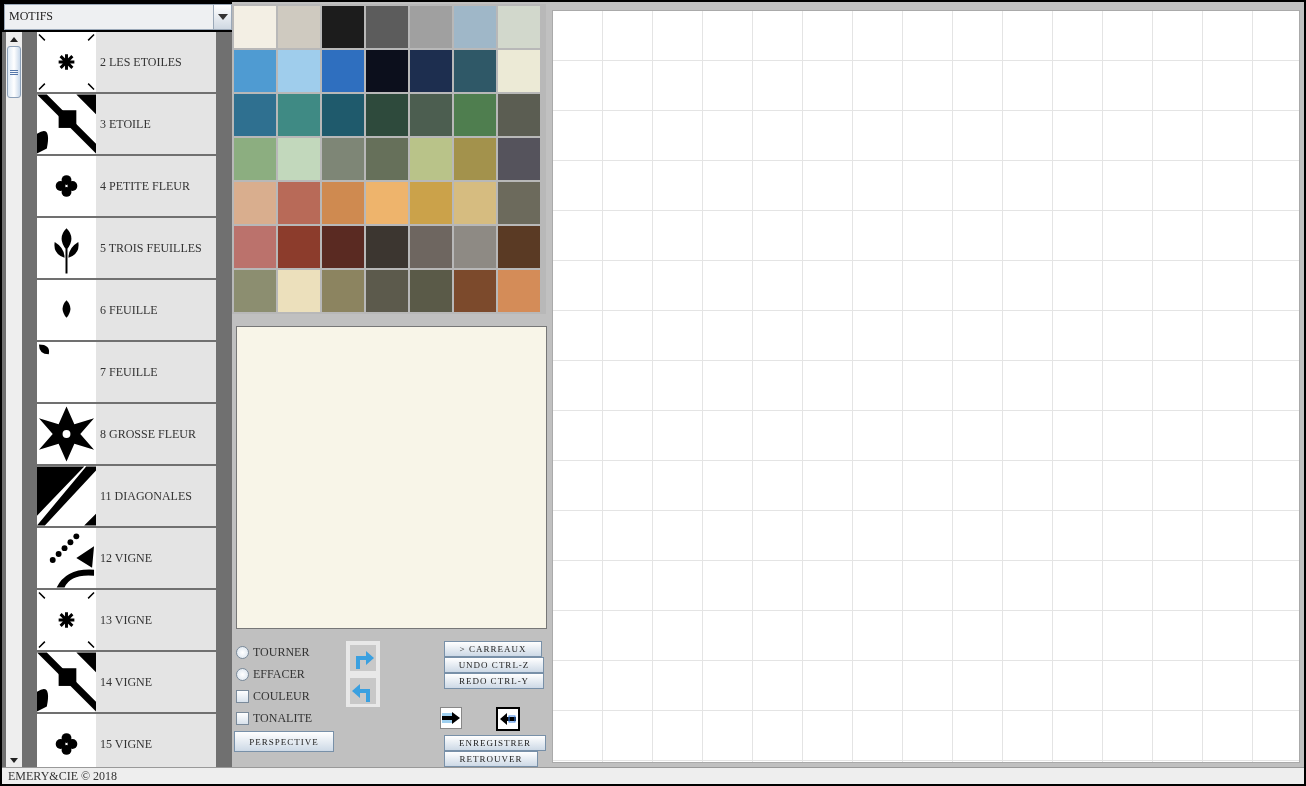  Describe the element at coordinates (126, 248) in the screenshot. I see `motif-item: 5 TROIS FEUILLES` at that location.